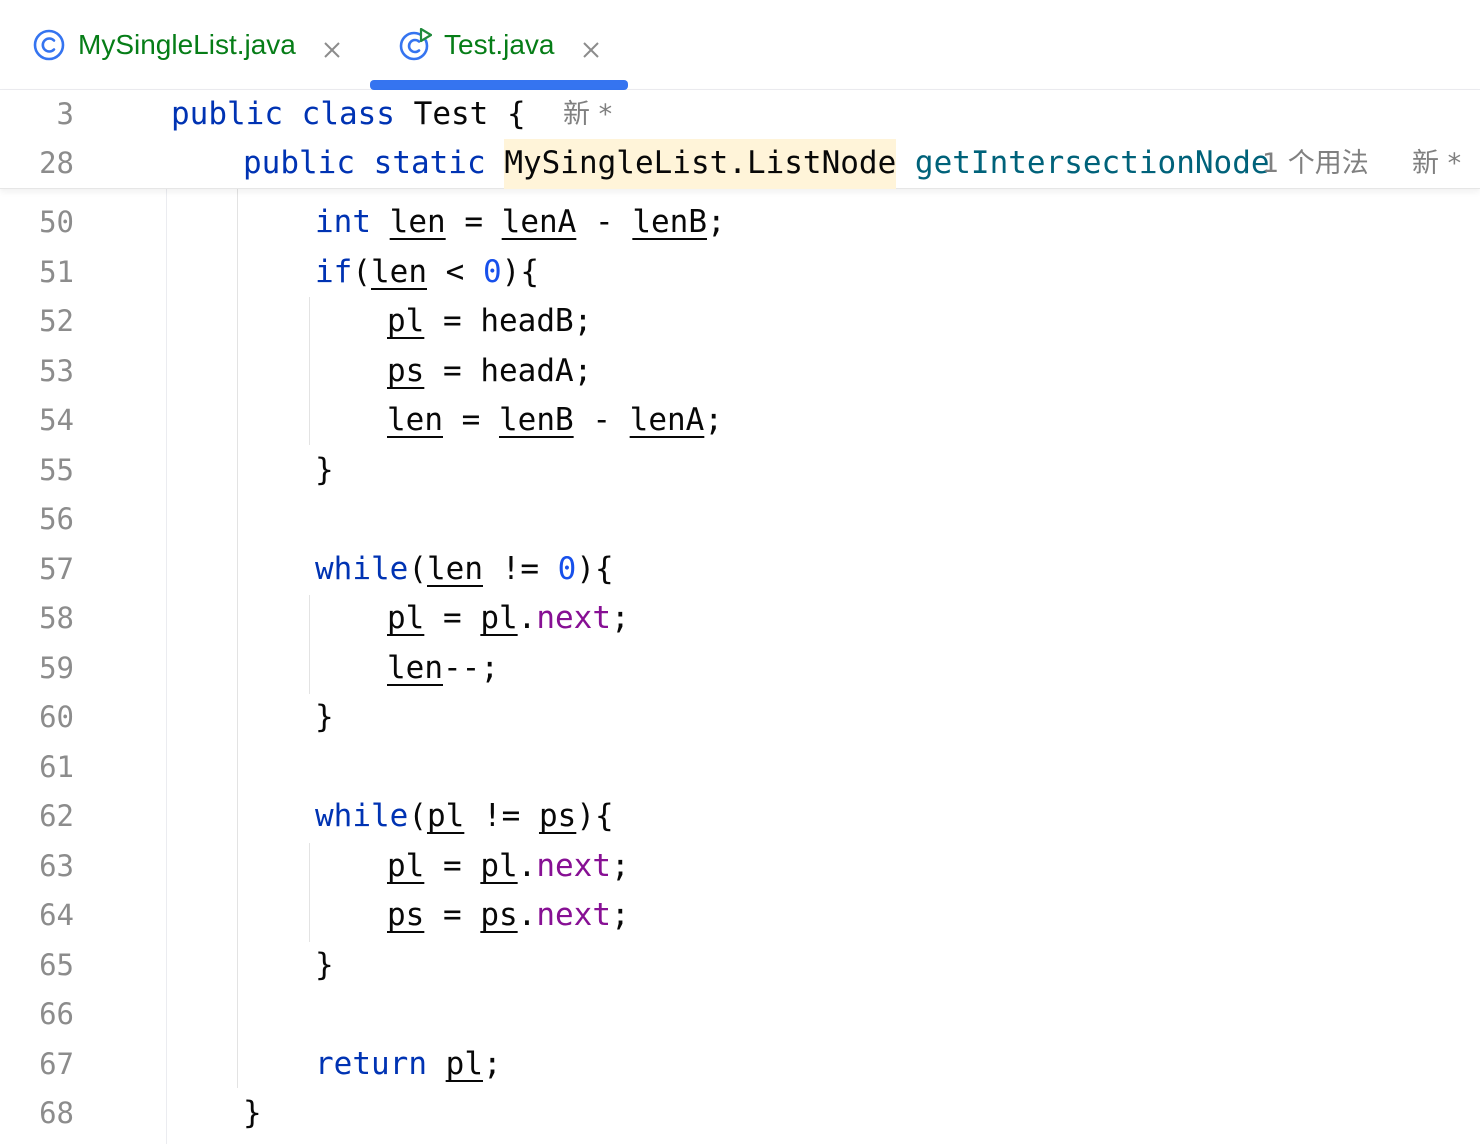 The width and height of the screenshot is (1480, 1144). Describe the element at coordinates (740, 768) in the screenshot. I see `code-line: 61` at that location.